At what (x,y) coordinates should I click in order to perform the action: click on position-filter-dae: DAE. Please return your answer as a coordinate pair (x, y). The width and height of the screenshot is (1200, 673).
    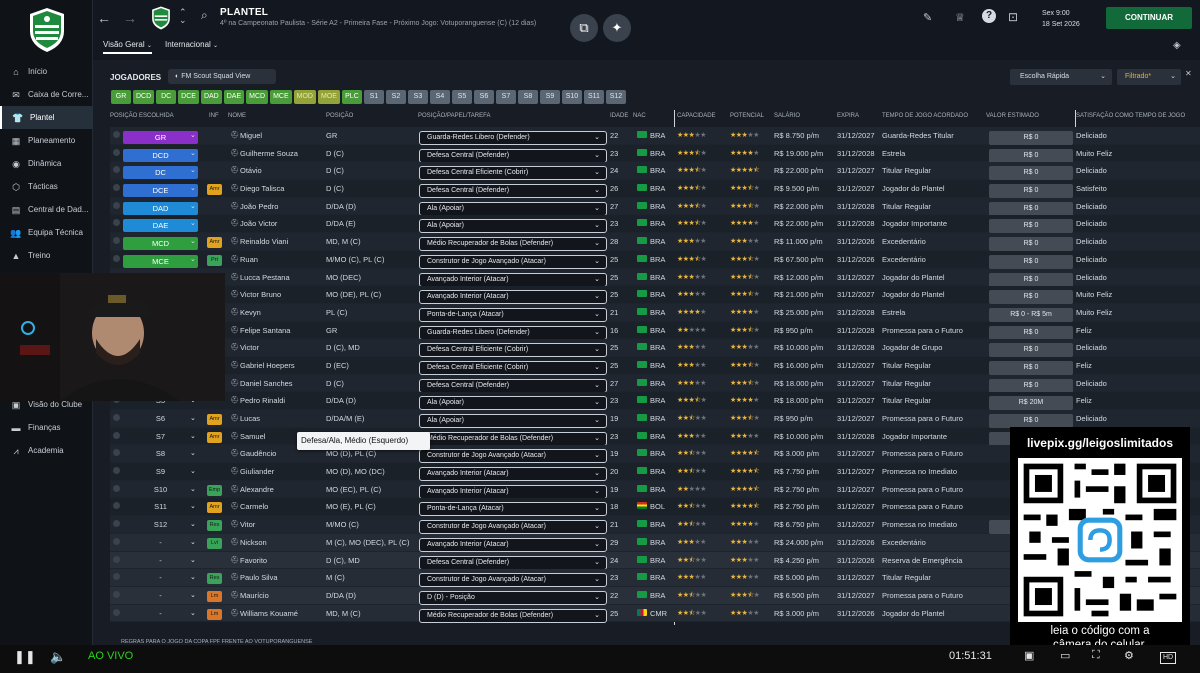
    Looking at the image, I should click on (234, 97).